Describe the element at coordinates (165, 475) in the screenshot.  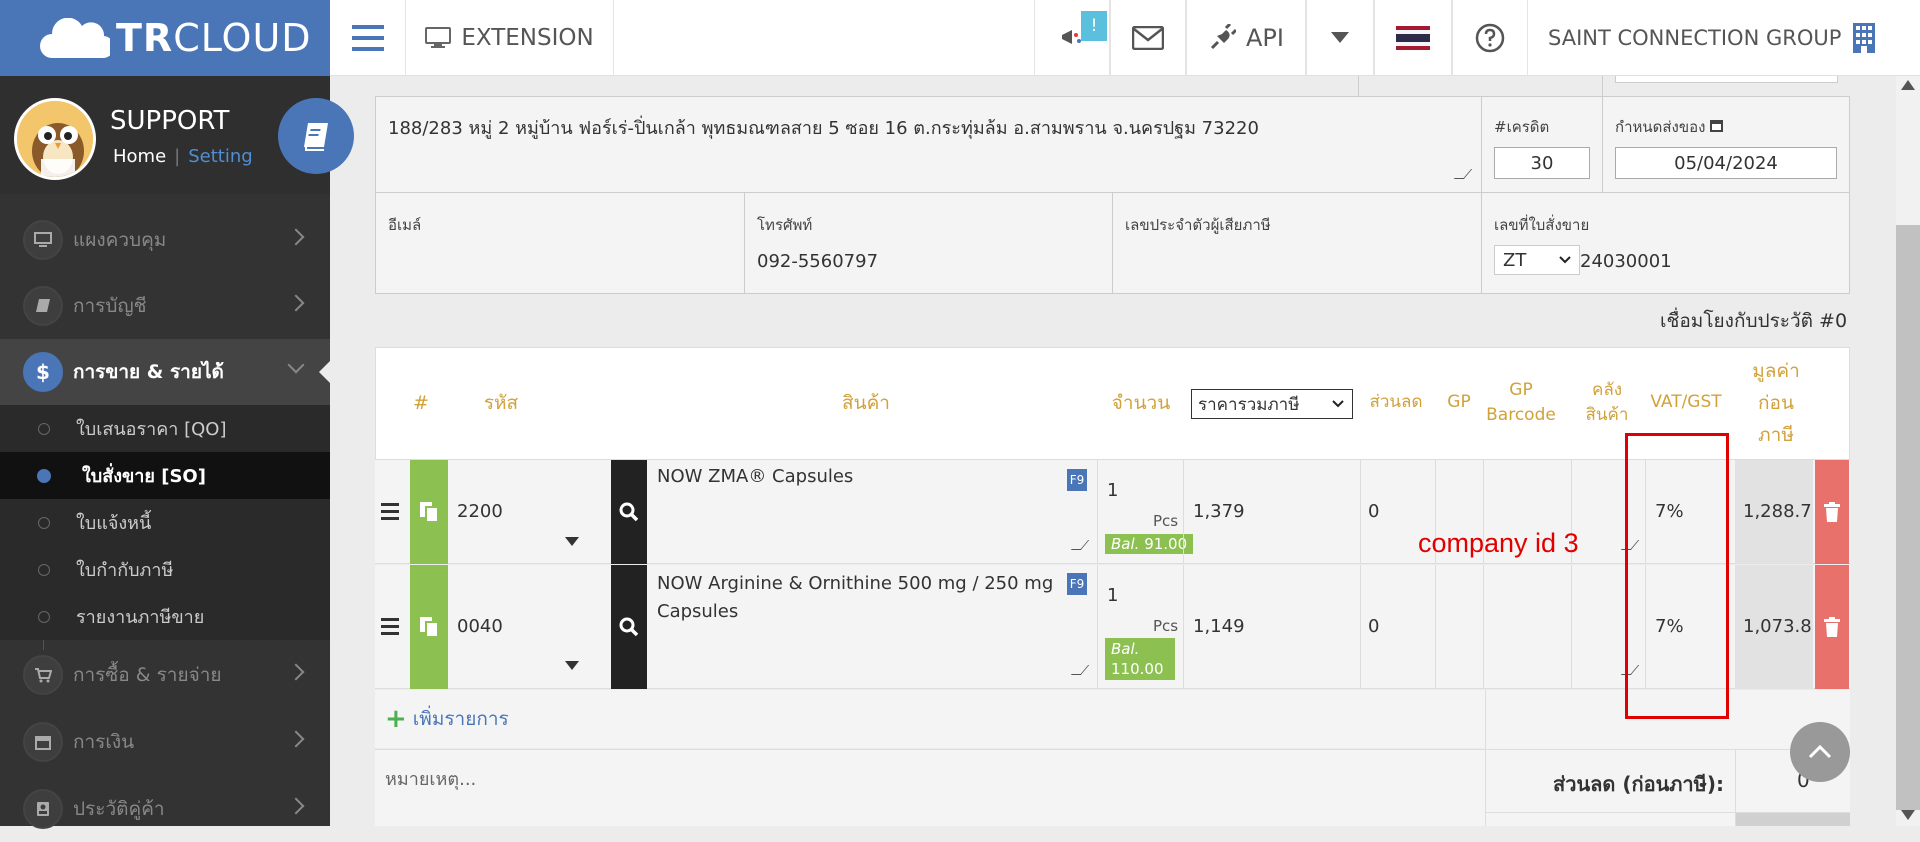
I see `sidebar-sub-sales-order: ใบสั่งขาย [SO]` at that location.